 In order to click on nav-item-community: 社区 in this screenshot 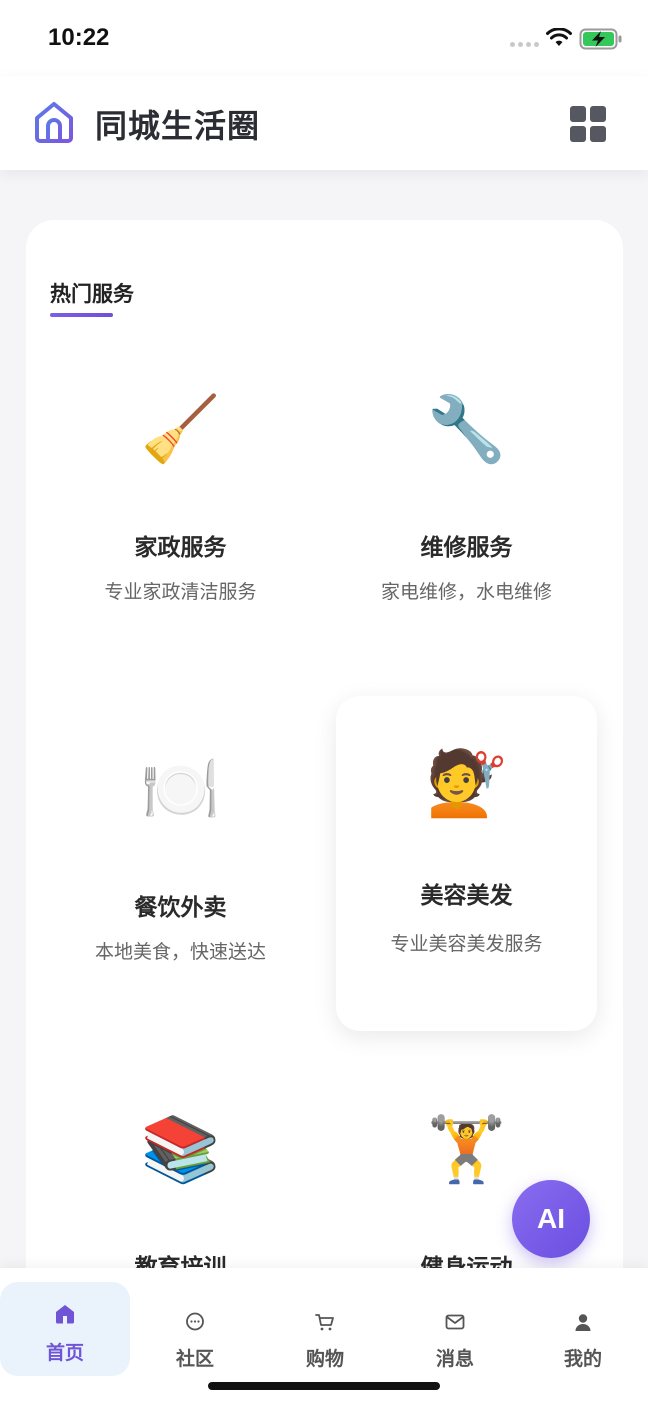, I will do `click(195, 1329)`.